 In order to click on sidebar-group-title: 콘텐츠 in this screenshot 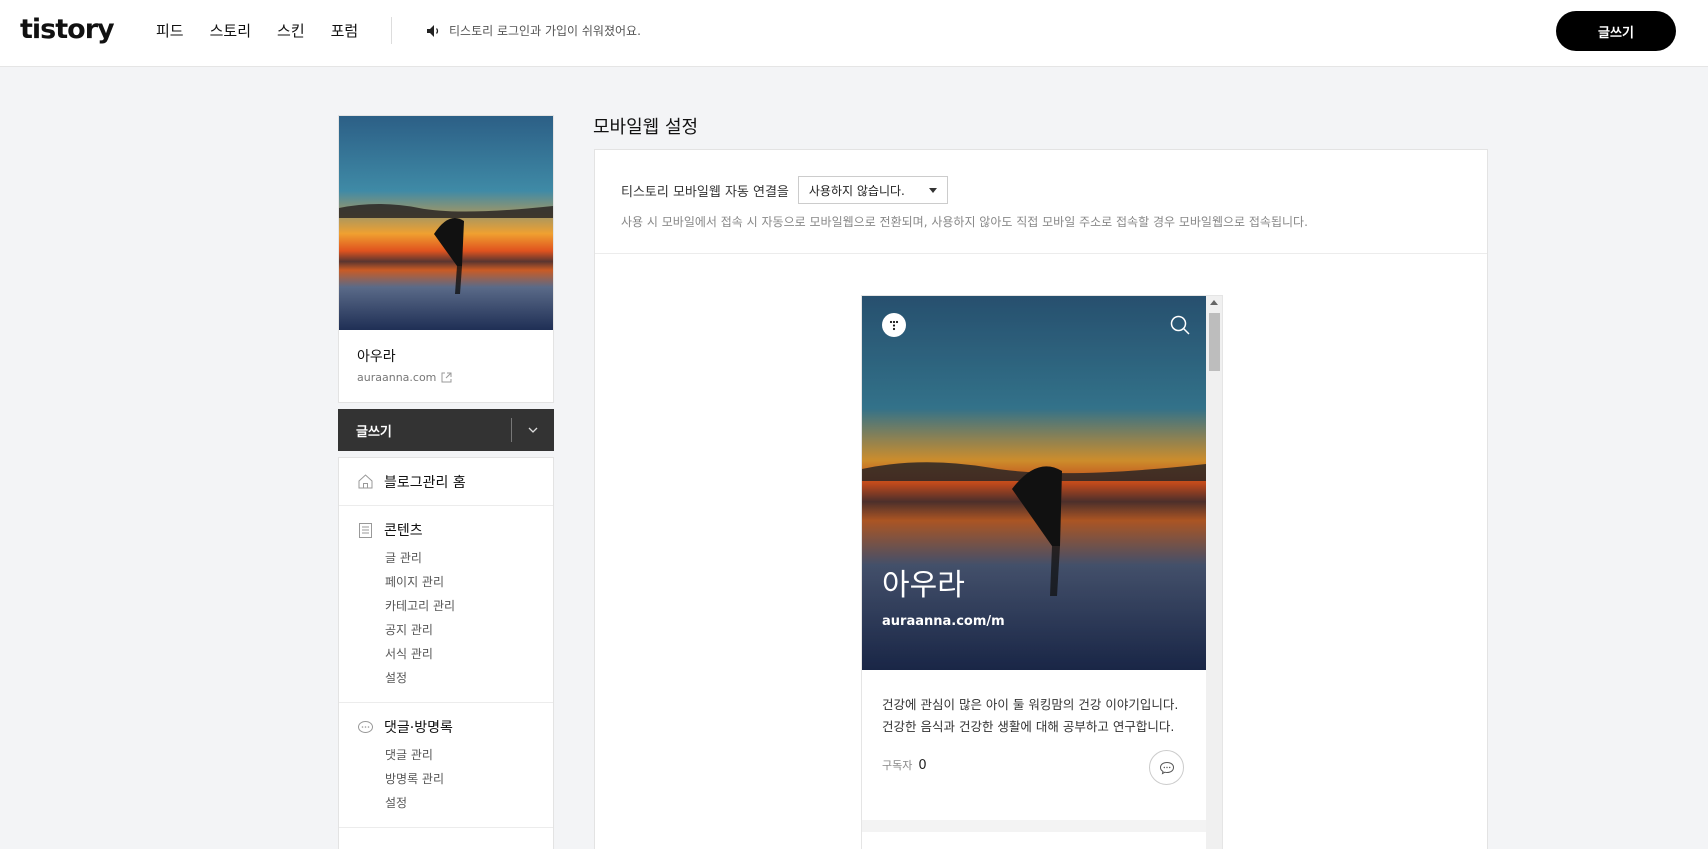, I will do `click(403, 531)`.